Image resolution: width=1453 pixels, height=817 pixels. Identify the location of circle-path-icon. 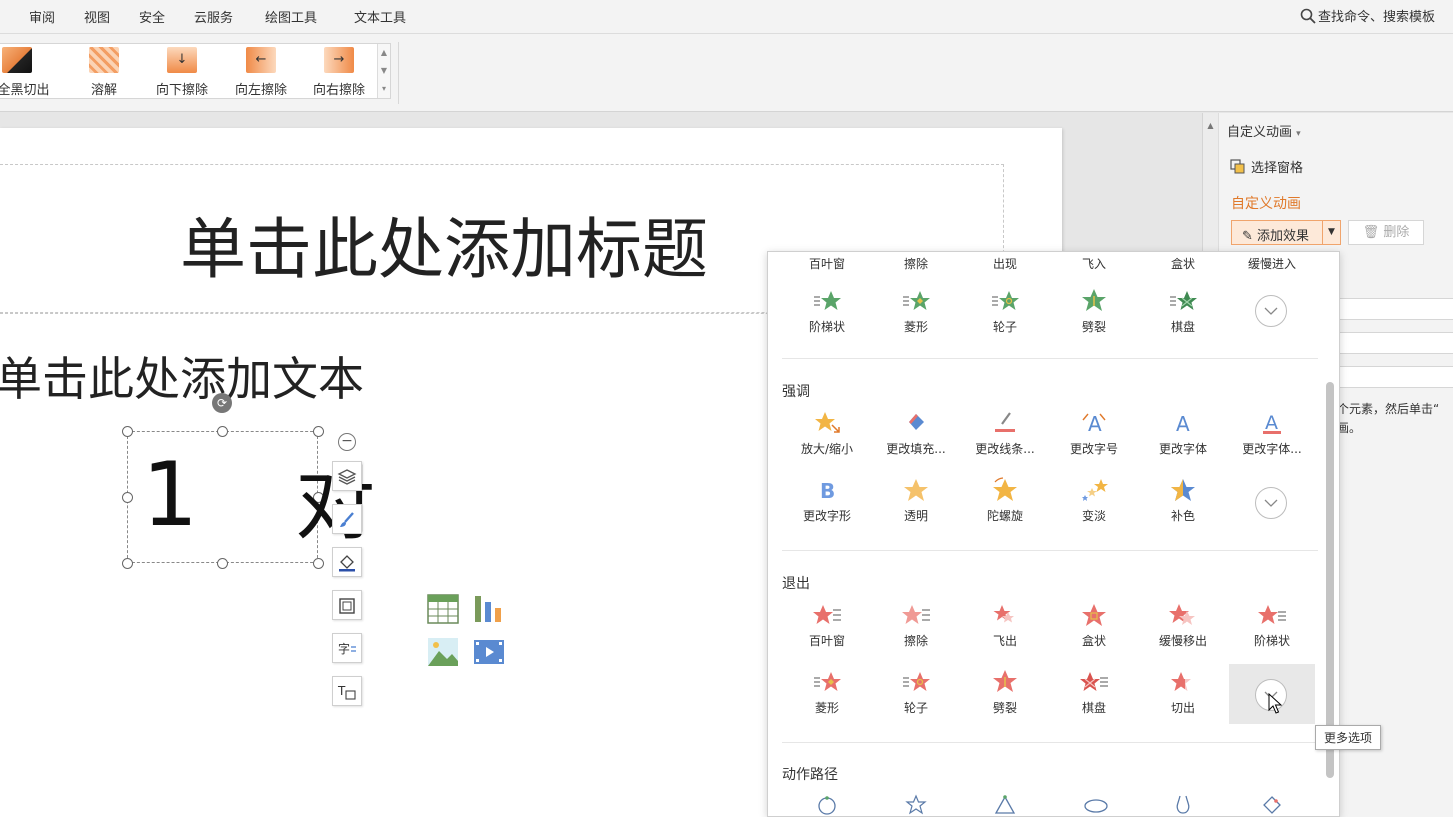
(827, 805).